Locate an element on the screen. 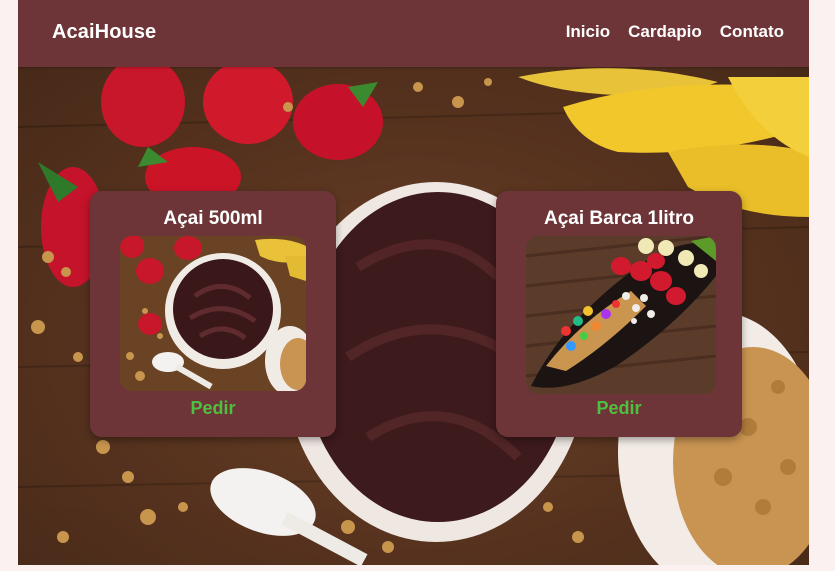 The image size is (835, 571). nav-link-inicio: Inicio is located at coordinates (588, 32).